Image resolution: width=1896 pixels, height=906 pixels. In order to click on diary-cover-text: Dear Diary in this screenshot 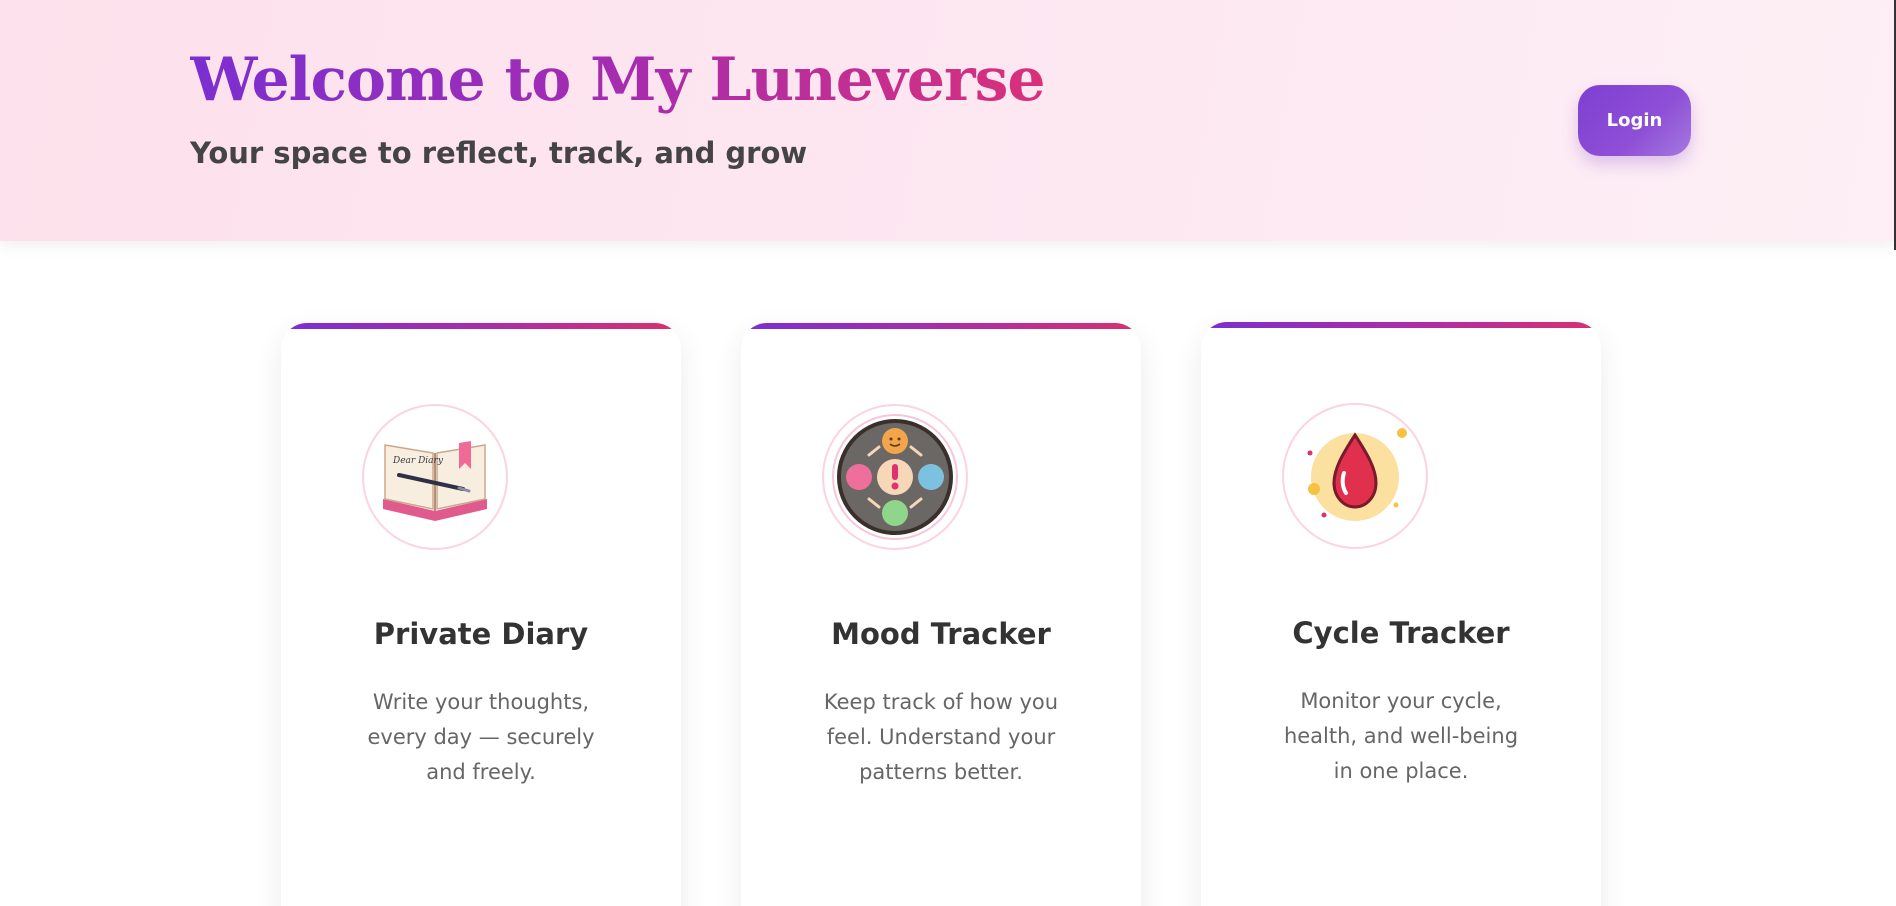, I will do `click(418, 461)`.